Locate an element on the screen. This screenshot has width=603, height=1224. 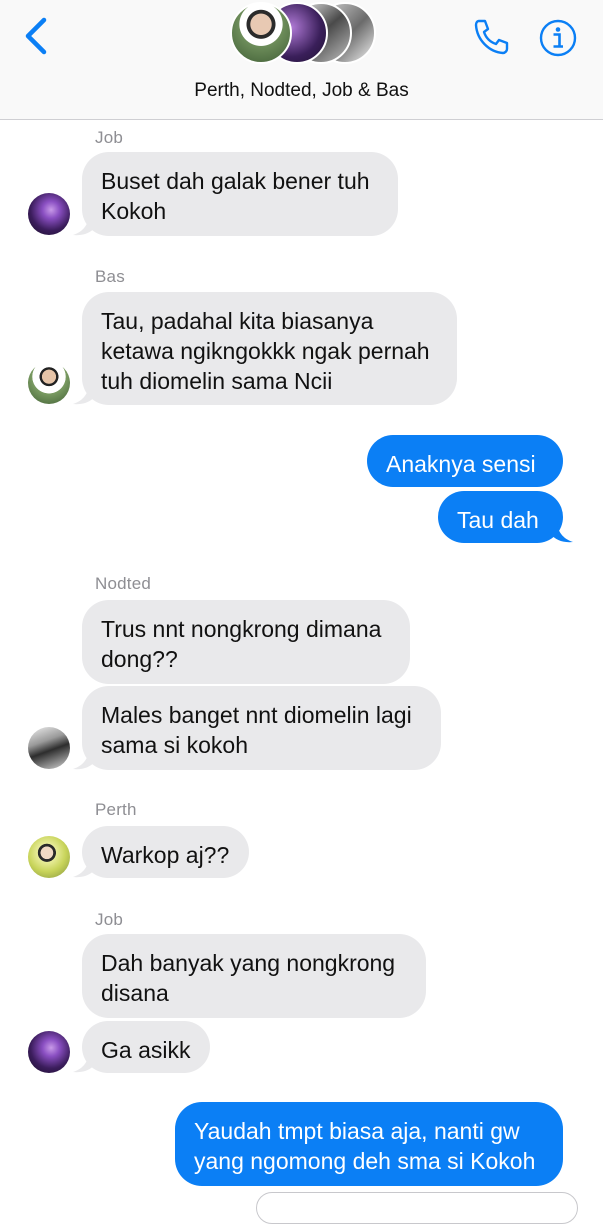
message-bubble-incoming: Dah banyak yang nongkrong disana is located at coordinates (254, 976).